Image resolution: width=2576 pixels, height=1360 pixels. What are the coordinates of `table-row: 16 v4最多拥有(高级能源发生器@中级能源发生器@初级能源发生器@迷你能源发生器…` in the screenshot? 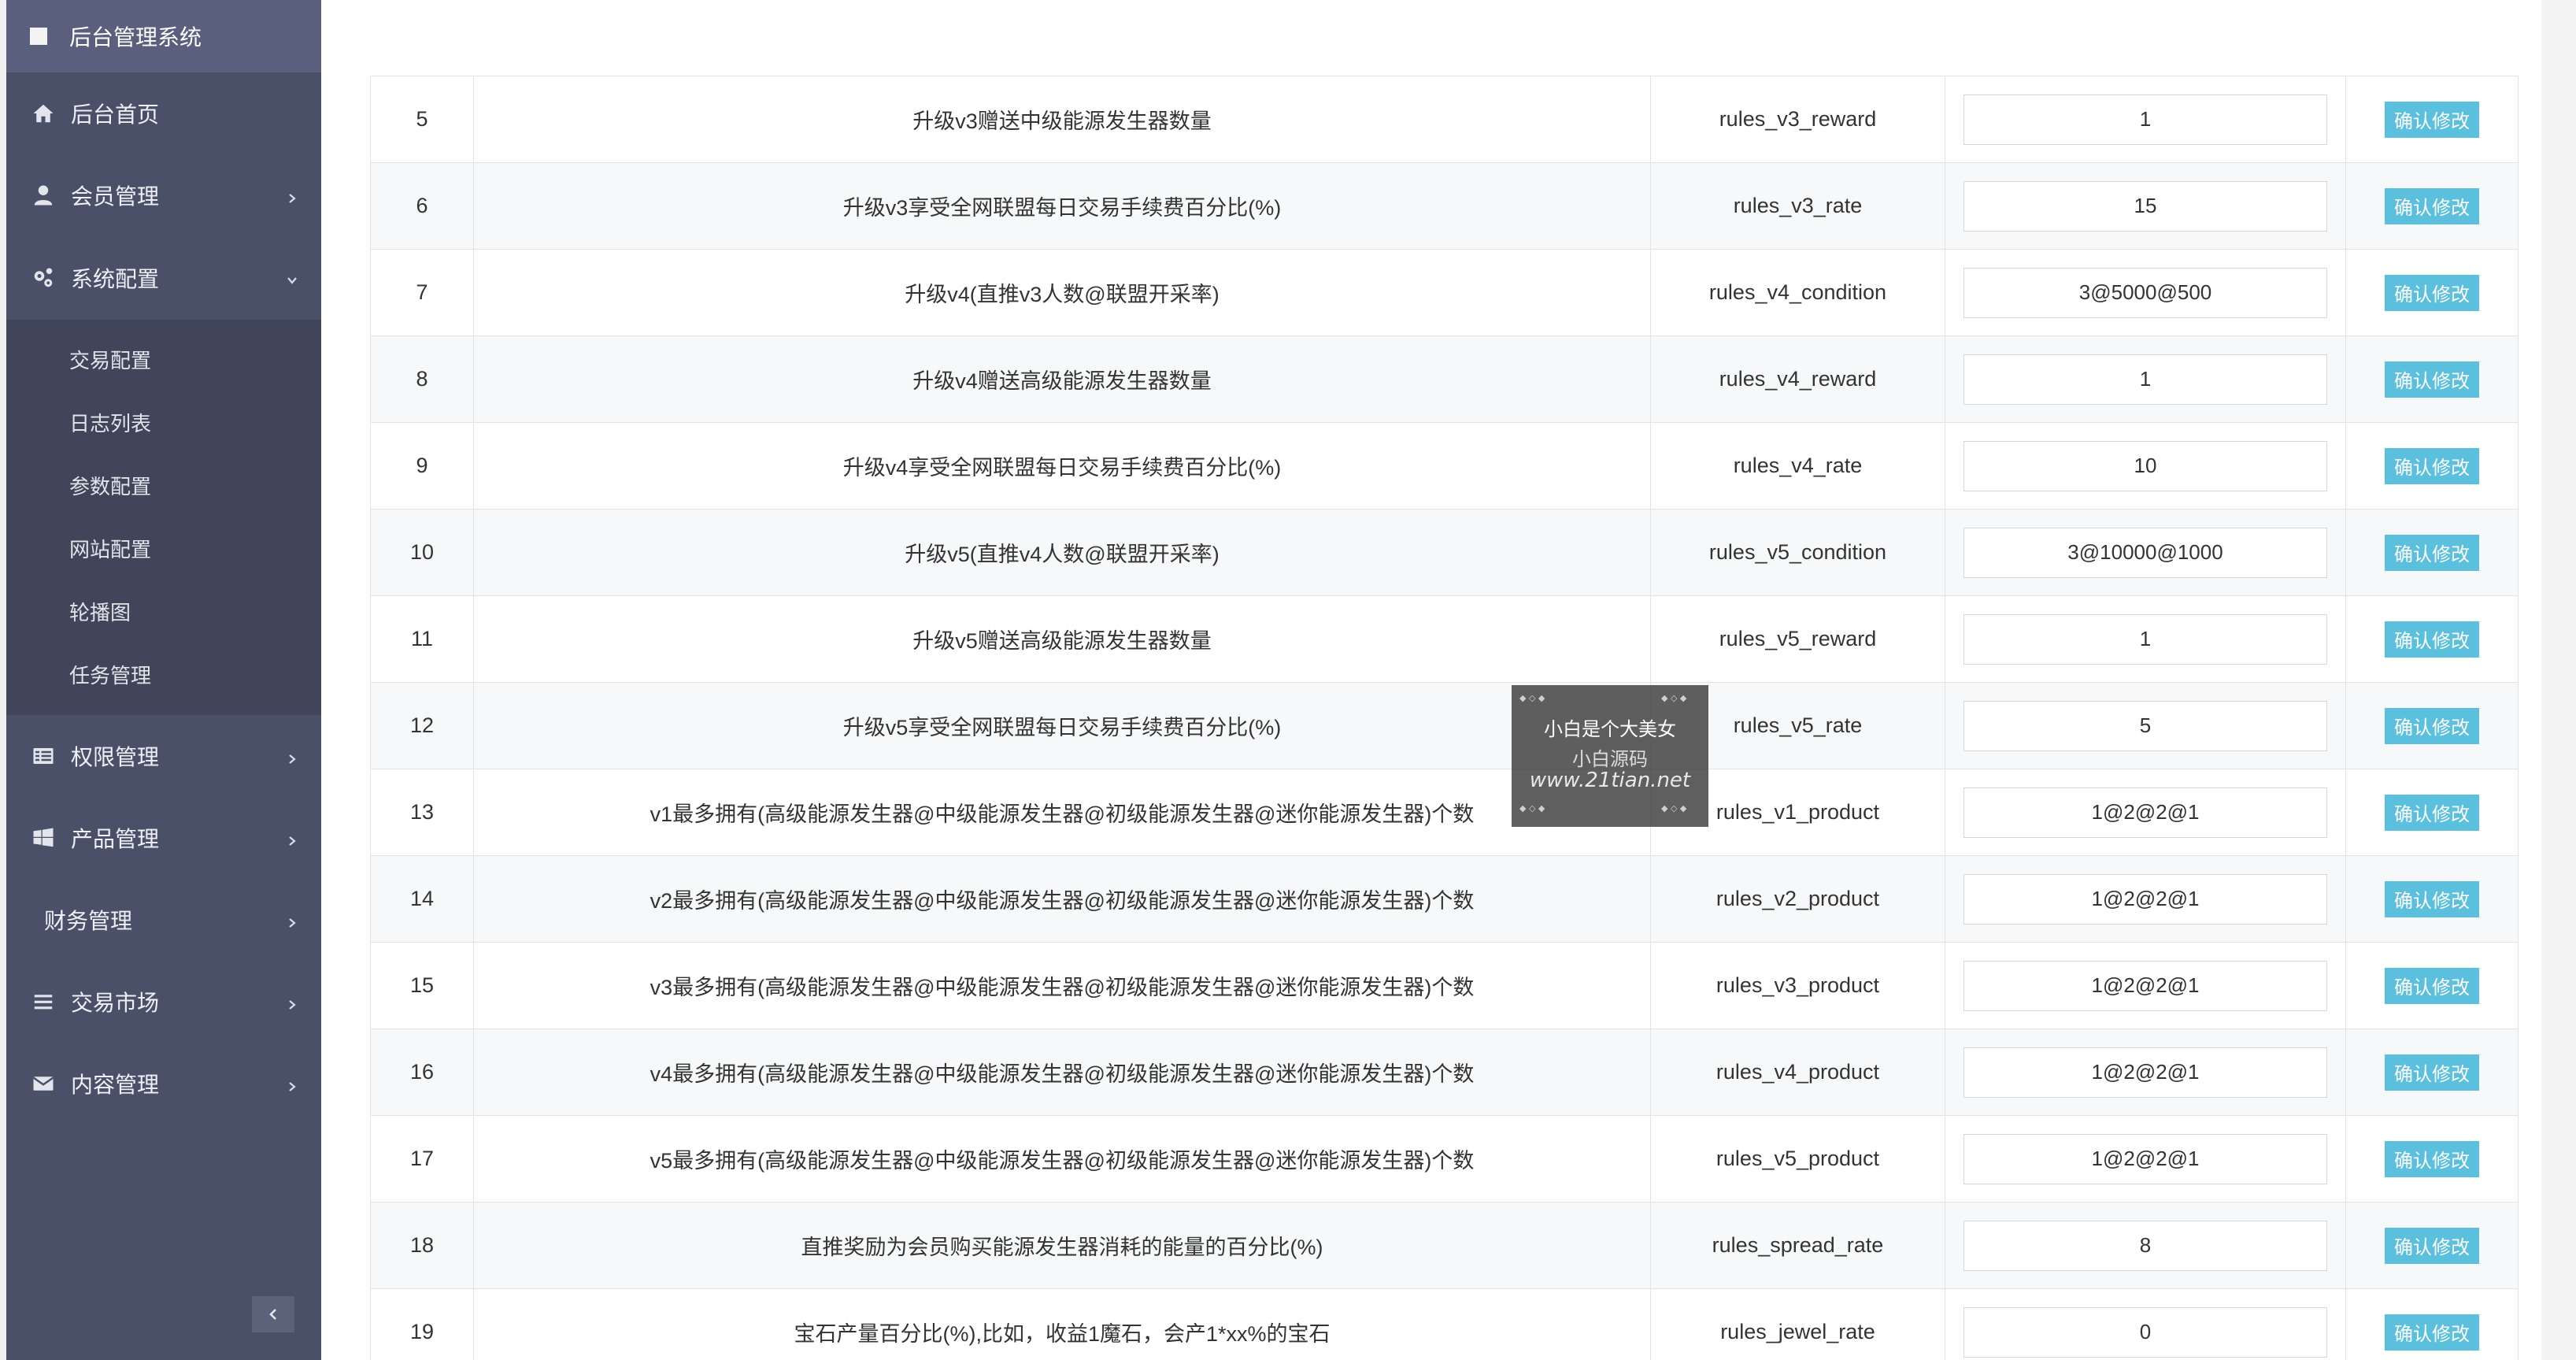 It's located at (1444, 1072).